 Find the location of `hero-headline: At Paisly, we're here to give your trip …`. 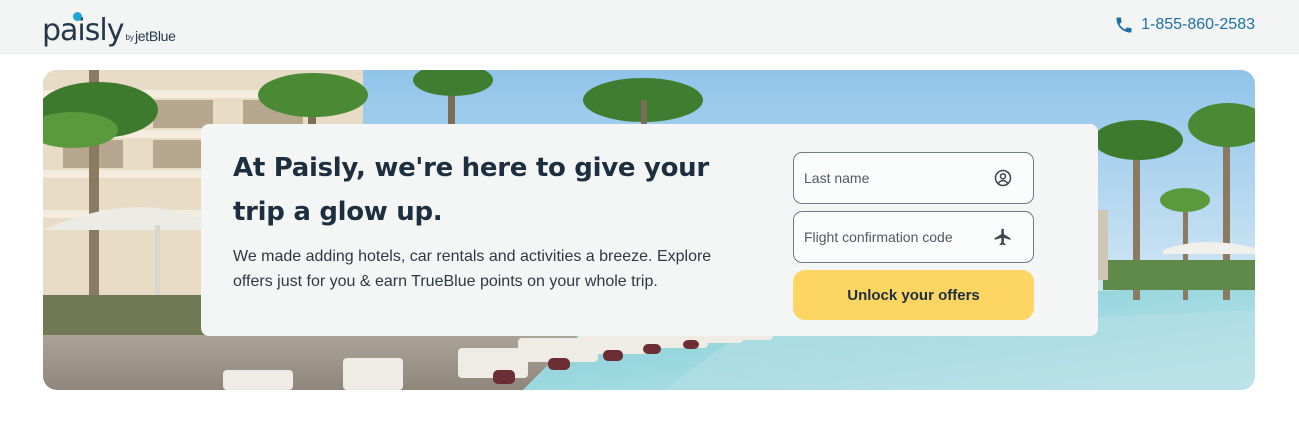

hero-headline: At Paisly, we're here to give your trip … is located at coordinates (471, 190).